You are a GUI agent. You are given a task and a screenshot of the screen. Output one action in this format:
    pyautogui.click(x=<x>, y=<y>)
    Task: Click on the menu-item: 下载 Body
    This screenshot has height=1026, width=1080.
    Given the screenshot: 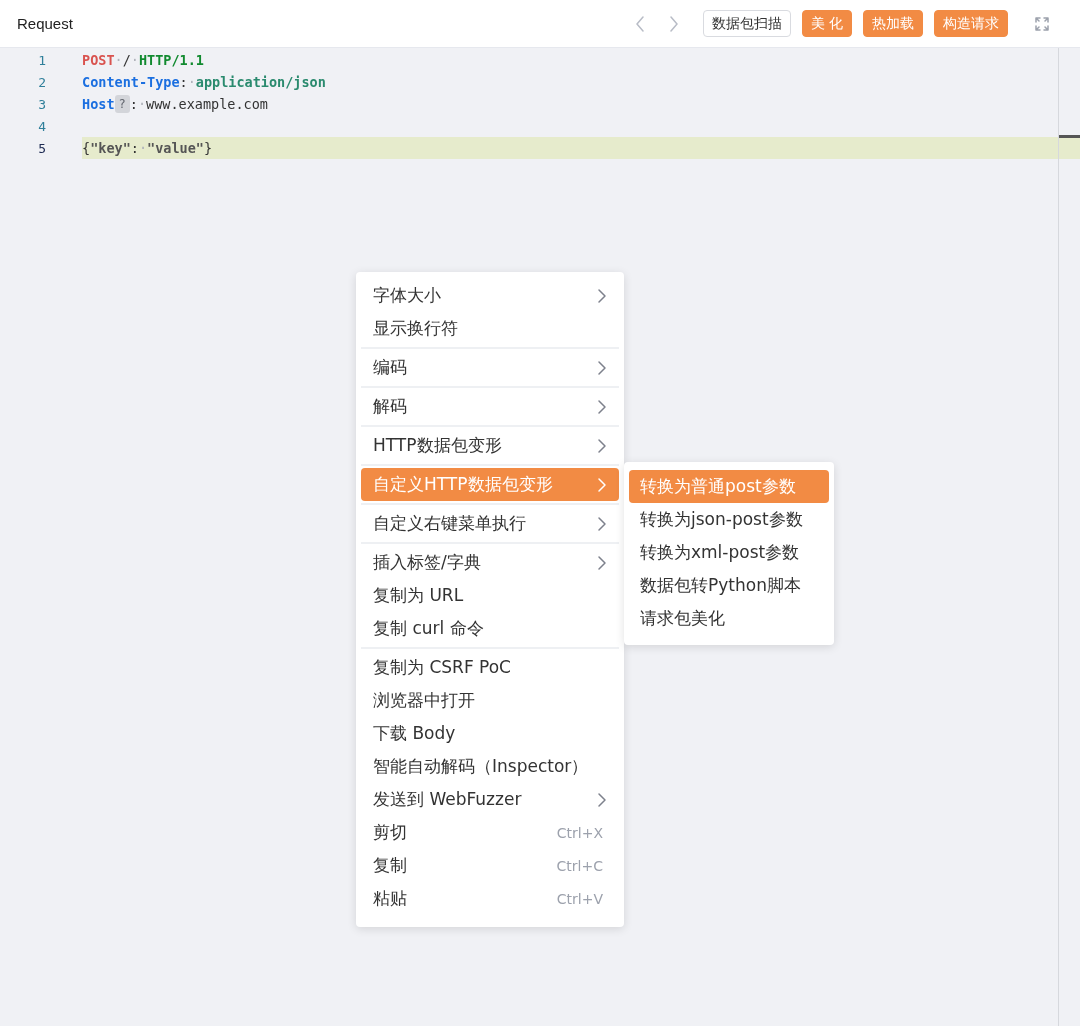 What is the action you would take?
    pyautogui.click(x=490, y=733)
    